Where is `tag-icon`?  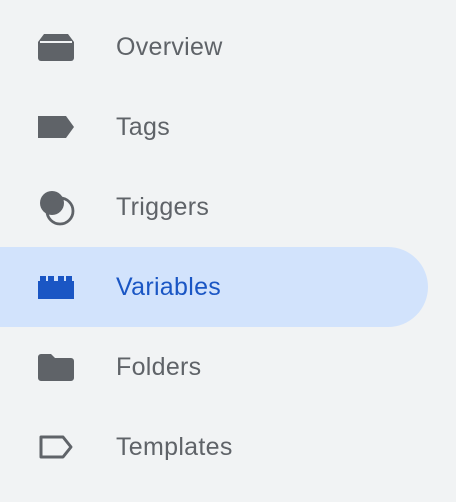 tag-icon is located at coordinates (56, 127).